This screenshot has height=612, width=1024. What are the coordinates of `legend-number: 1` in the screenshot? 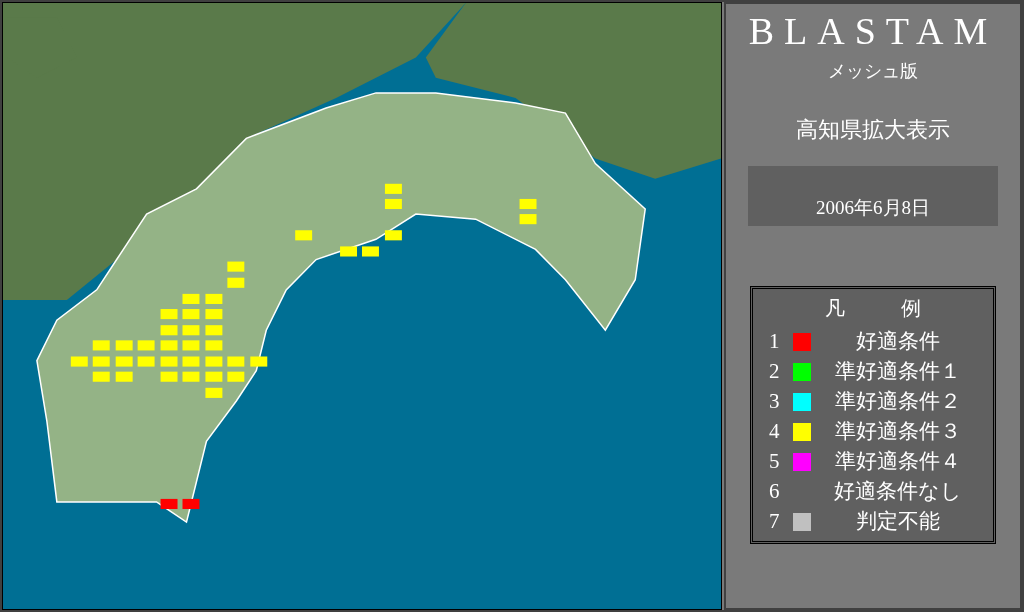 It's located at (775, 342).